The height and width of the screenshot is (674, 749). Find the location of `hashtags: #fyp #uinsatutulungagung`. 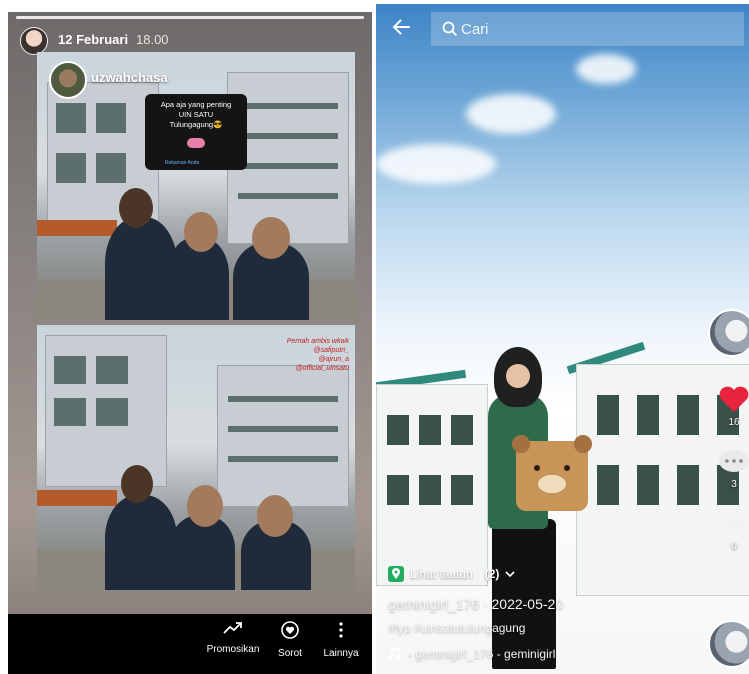

hashtags: #fyp #uinsatutulungagung is located at coordinates (456, 628).